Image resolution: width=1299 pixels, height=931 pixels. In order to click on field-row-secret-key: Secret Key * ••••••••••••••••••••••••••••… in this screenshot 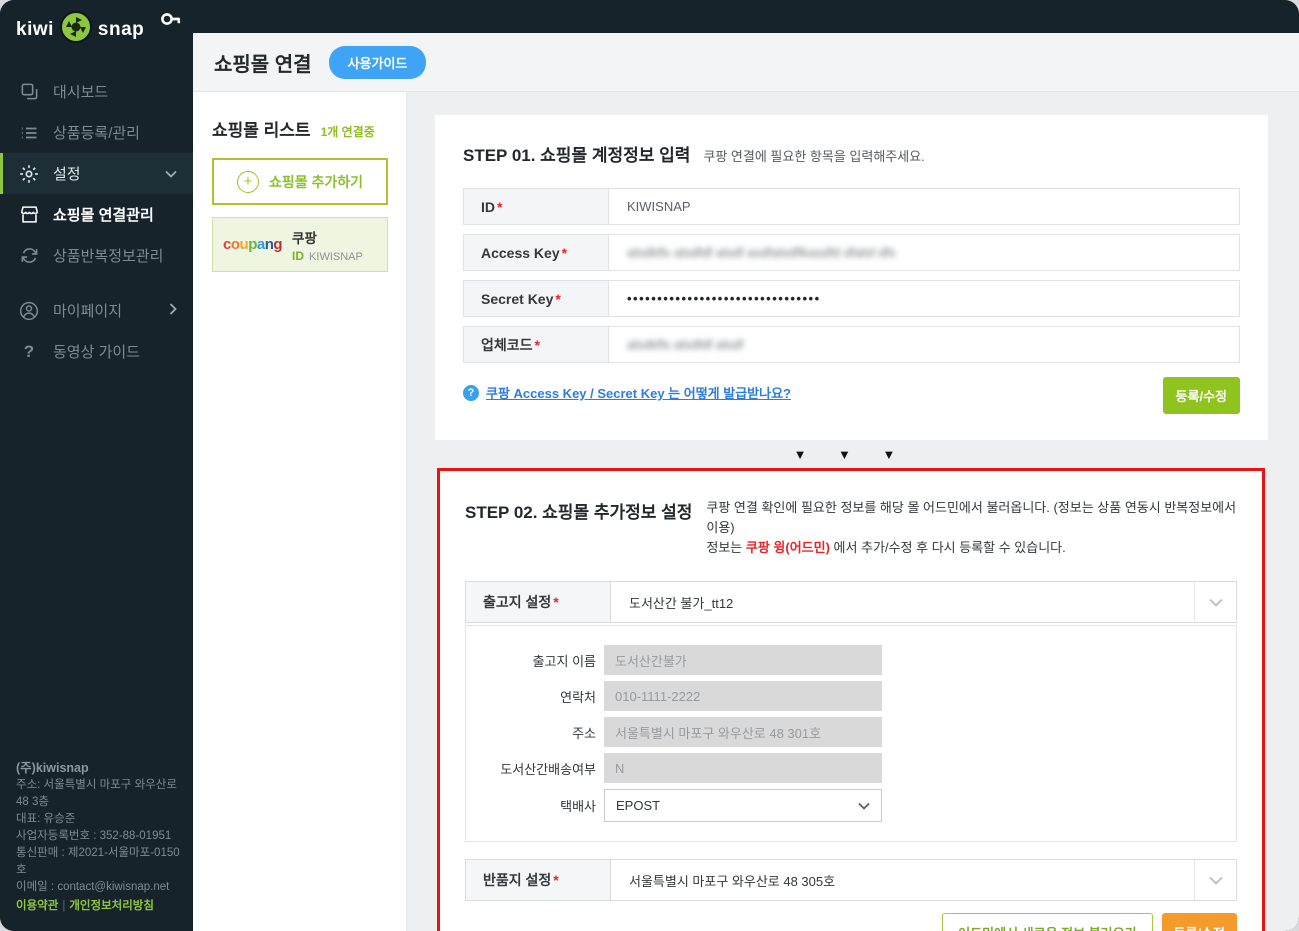, I will do `click(851, 298)`.